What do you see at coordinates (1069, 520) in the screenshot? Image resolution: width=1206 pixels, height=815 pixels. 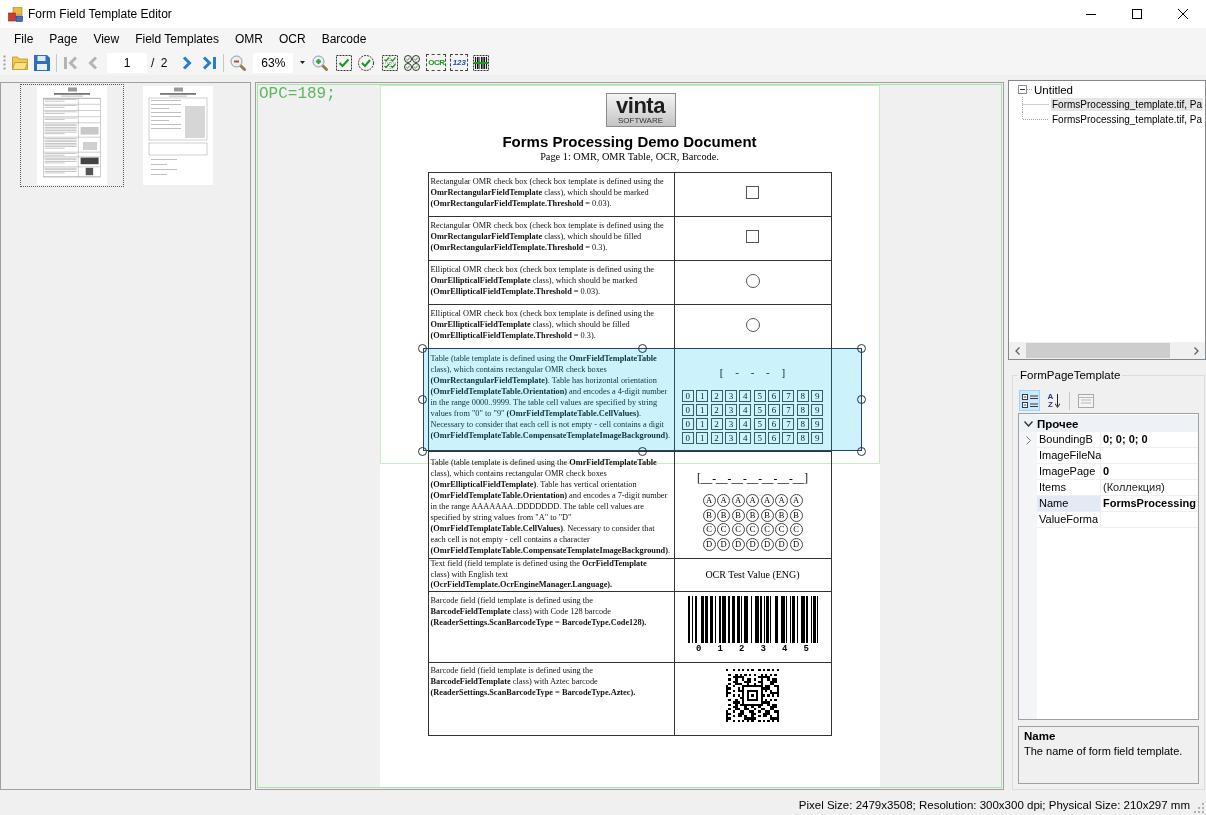 I see `property-name: ValueForma` at bounding box center [1069, 520].